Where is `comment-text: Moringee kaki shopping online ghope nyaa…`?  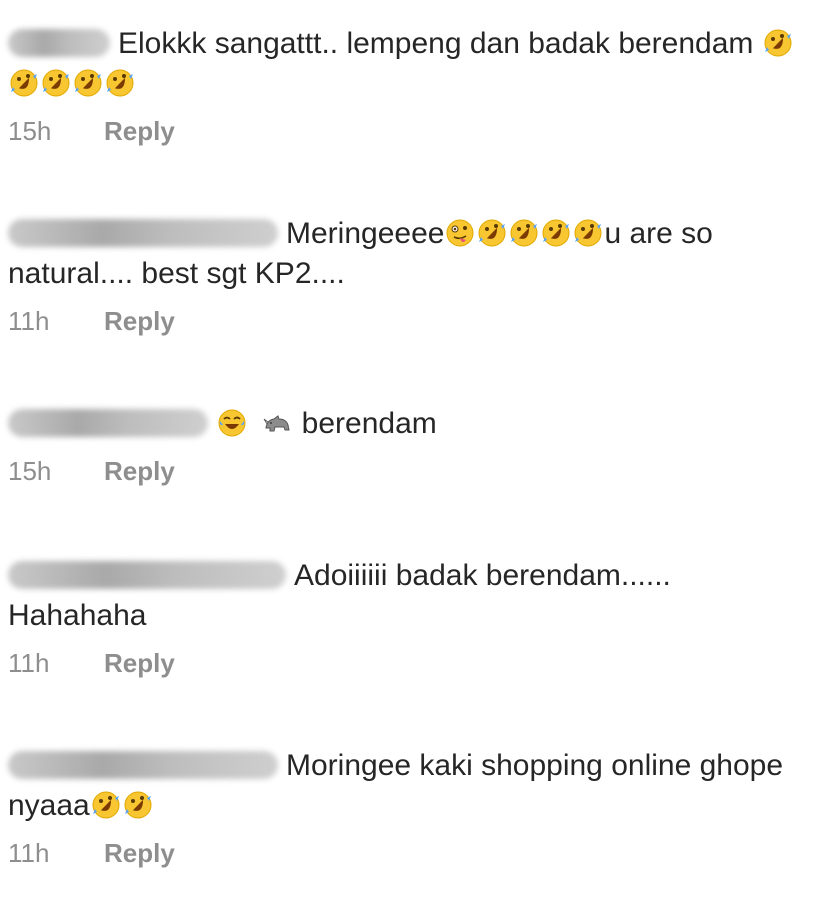 comment-text: Moringee kaki shopping online ghope nyaa… is located at coordinates (403, 786).